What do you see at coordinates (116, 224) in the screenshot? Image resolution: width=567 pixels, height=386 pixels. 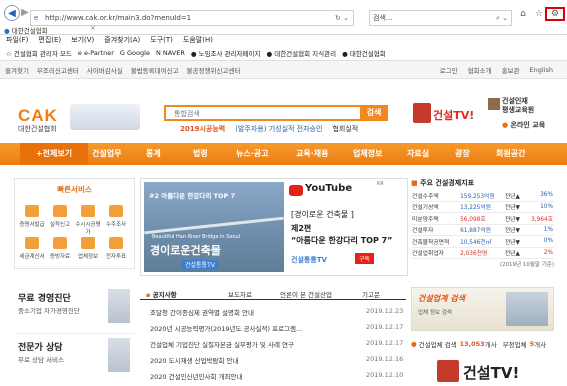 I see `svc-survey: 수주조사` at bounding box center [116, 224].